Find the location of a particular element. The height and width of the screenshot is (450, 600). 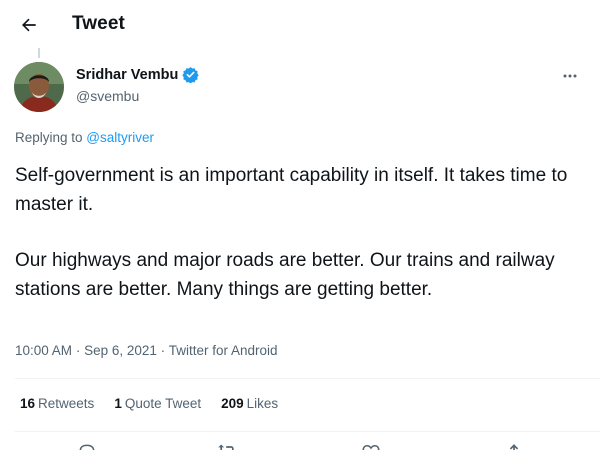

back-button is located at coordinates (29, 25).